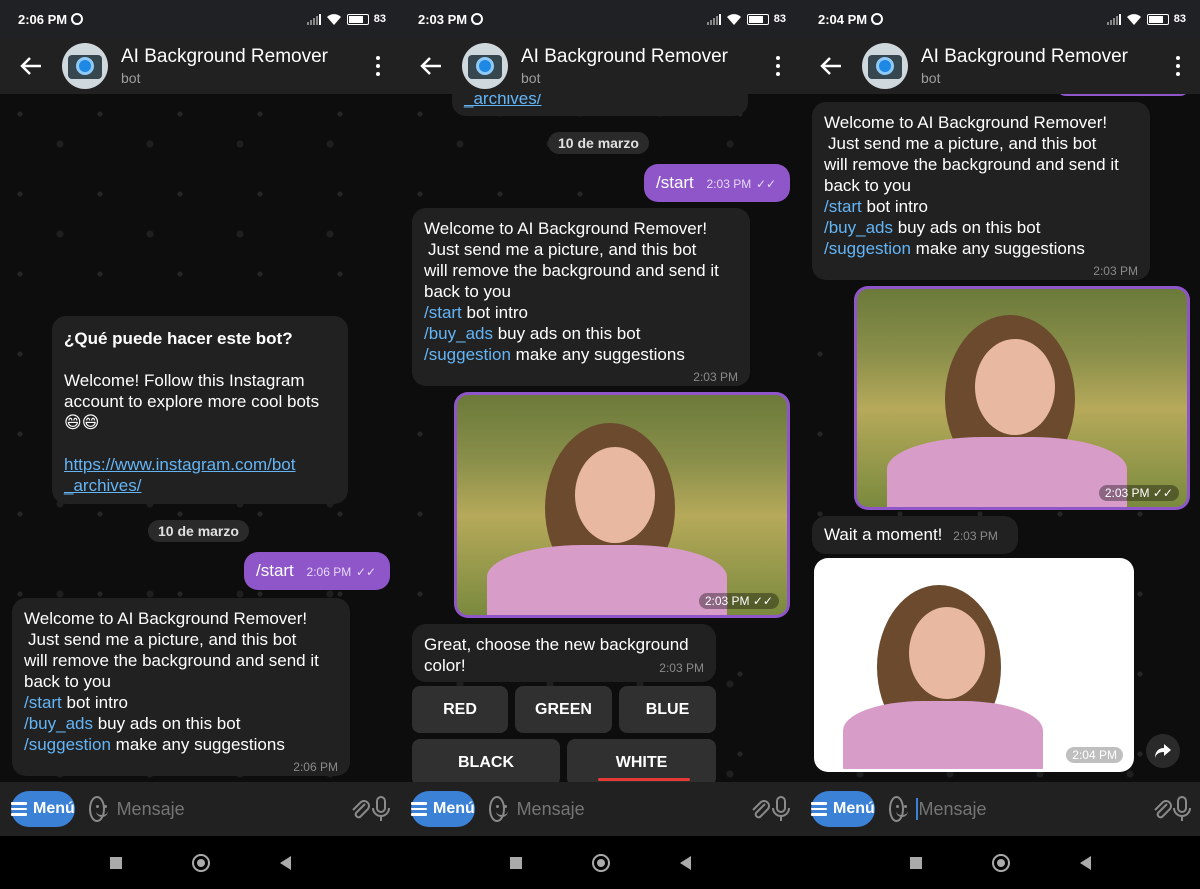 This screenshot has width=1200, height=889. What do you see at coordinates (275, 570) in the screenshot?
I see `message-text: /start` at bounding box center [275, 570].